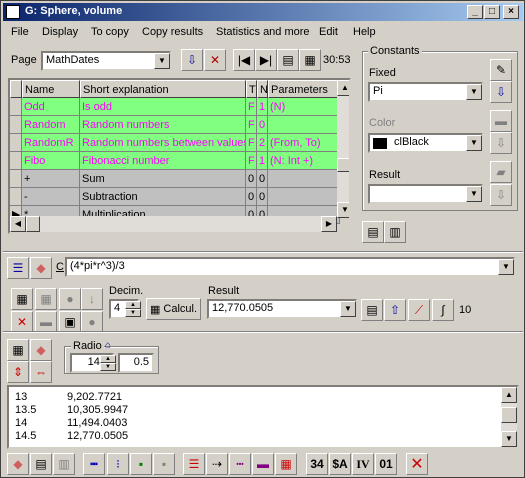 Image resolution: width=525 pixels, height=478 pixels. What do you see at coordinates (92, 299) in the screenshot?
I see `step-icon: ↓` at bounding box center [92, 299].